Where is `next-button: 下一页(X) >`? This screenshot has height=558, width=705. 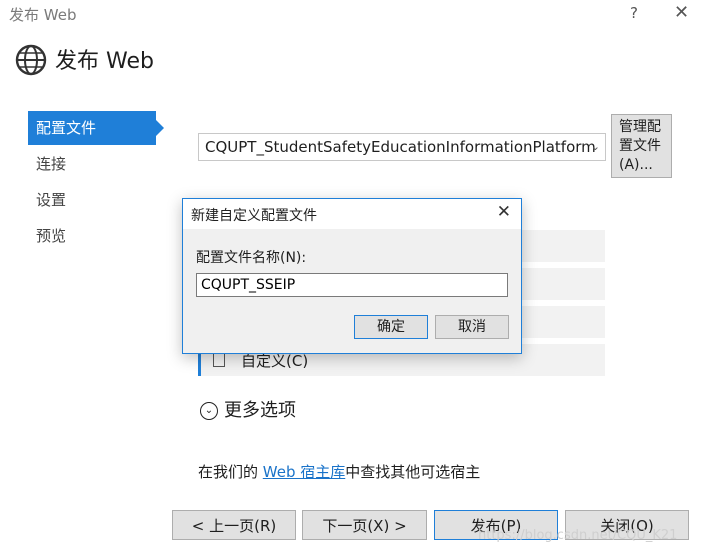 next-button: 下一页(X) > is located at coordinates (364, 525).